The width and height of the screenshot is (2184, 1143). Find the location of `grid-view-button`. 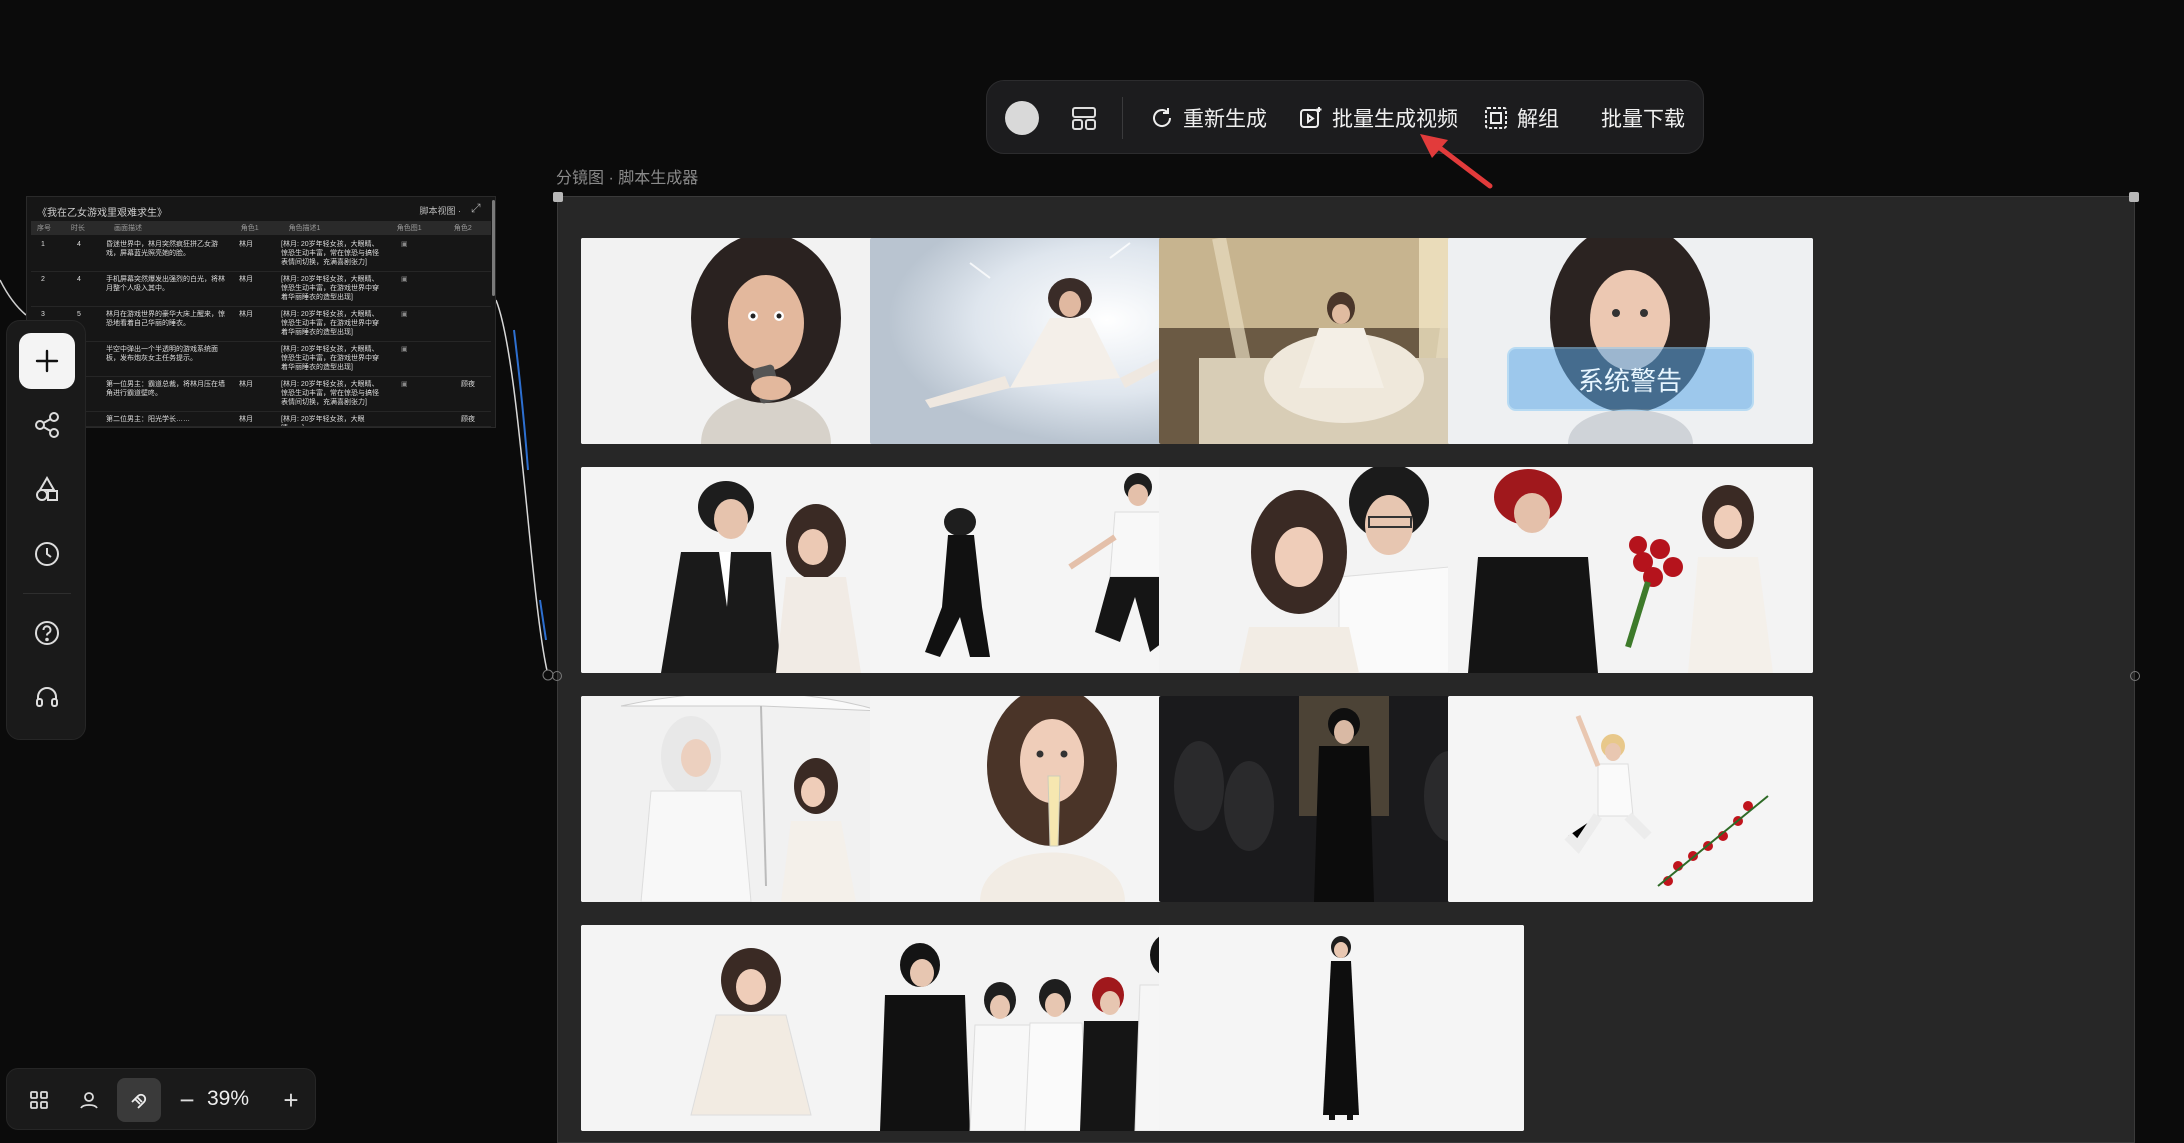

grid-view-button is located at coordinates (39, 1100).